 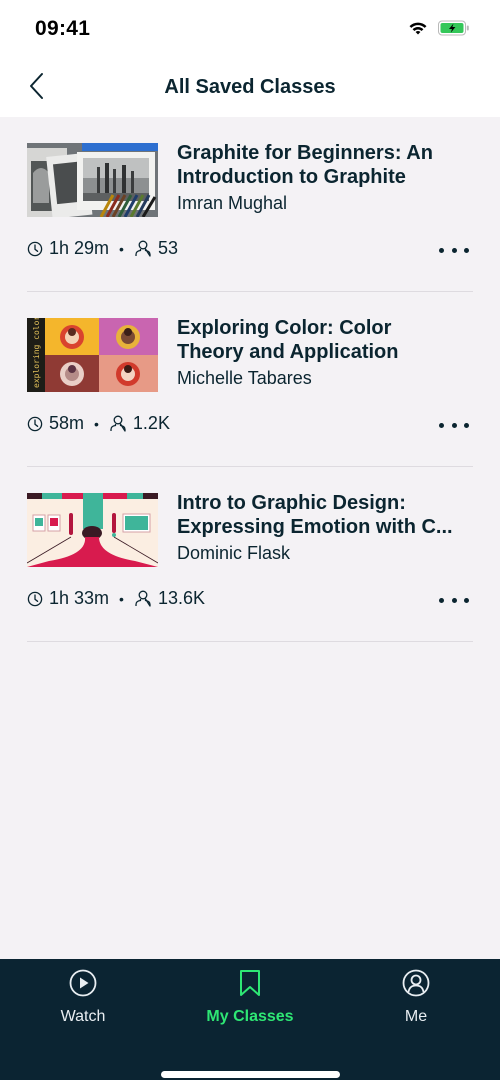 I want to click on class-duration: 1h 33m, so click(x=79, y=598).